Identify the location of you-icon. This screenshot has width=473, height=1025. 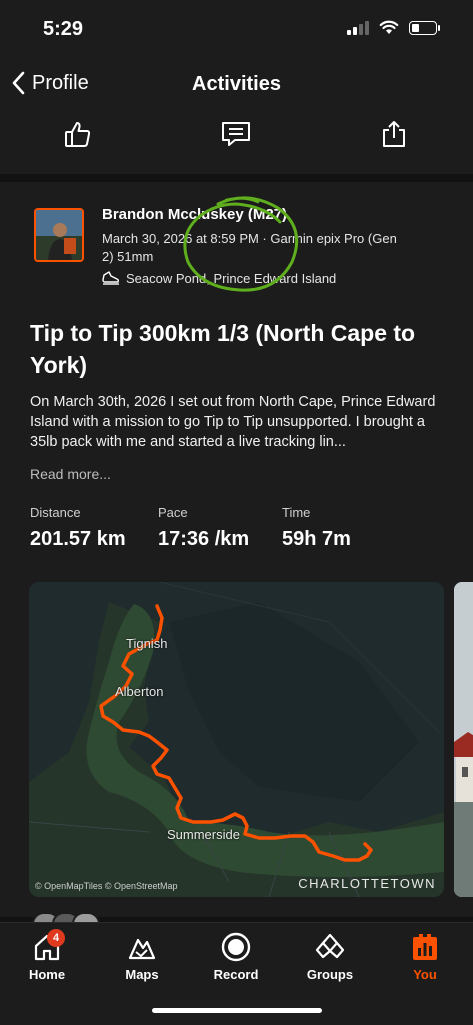
(425, 947).